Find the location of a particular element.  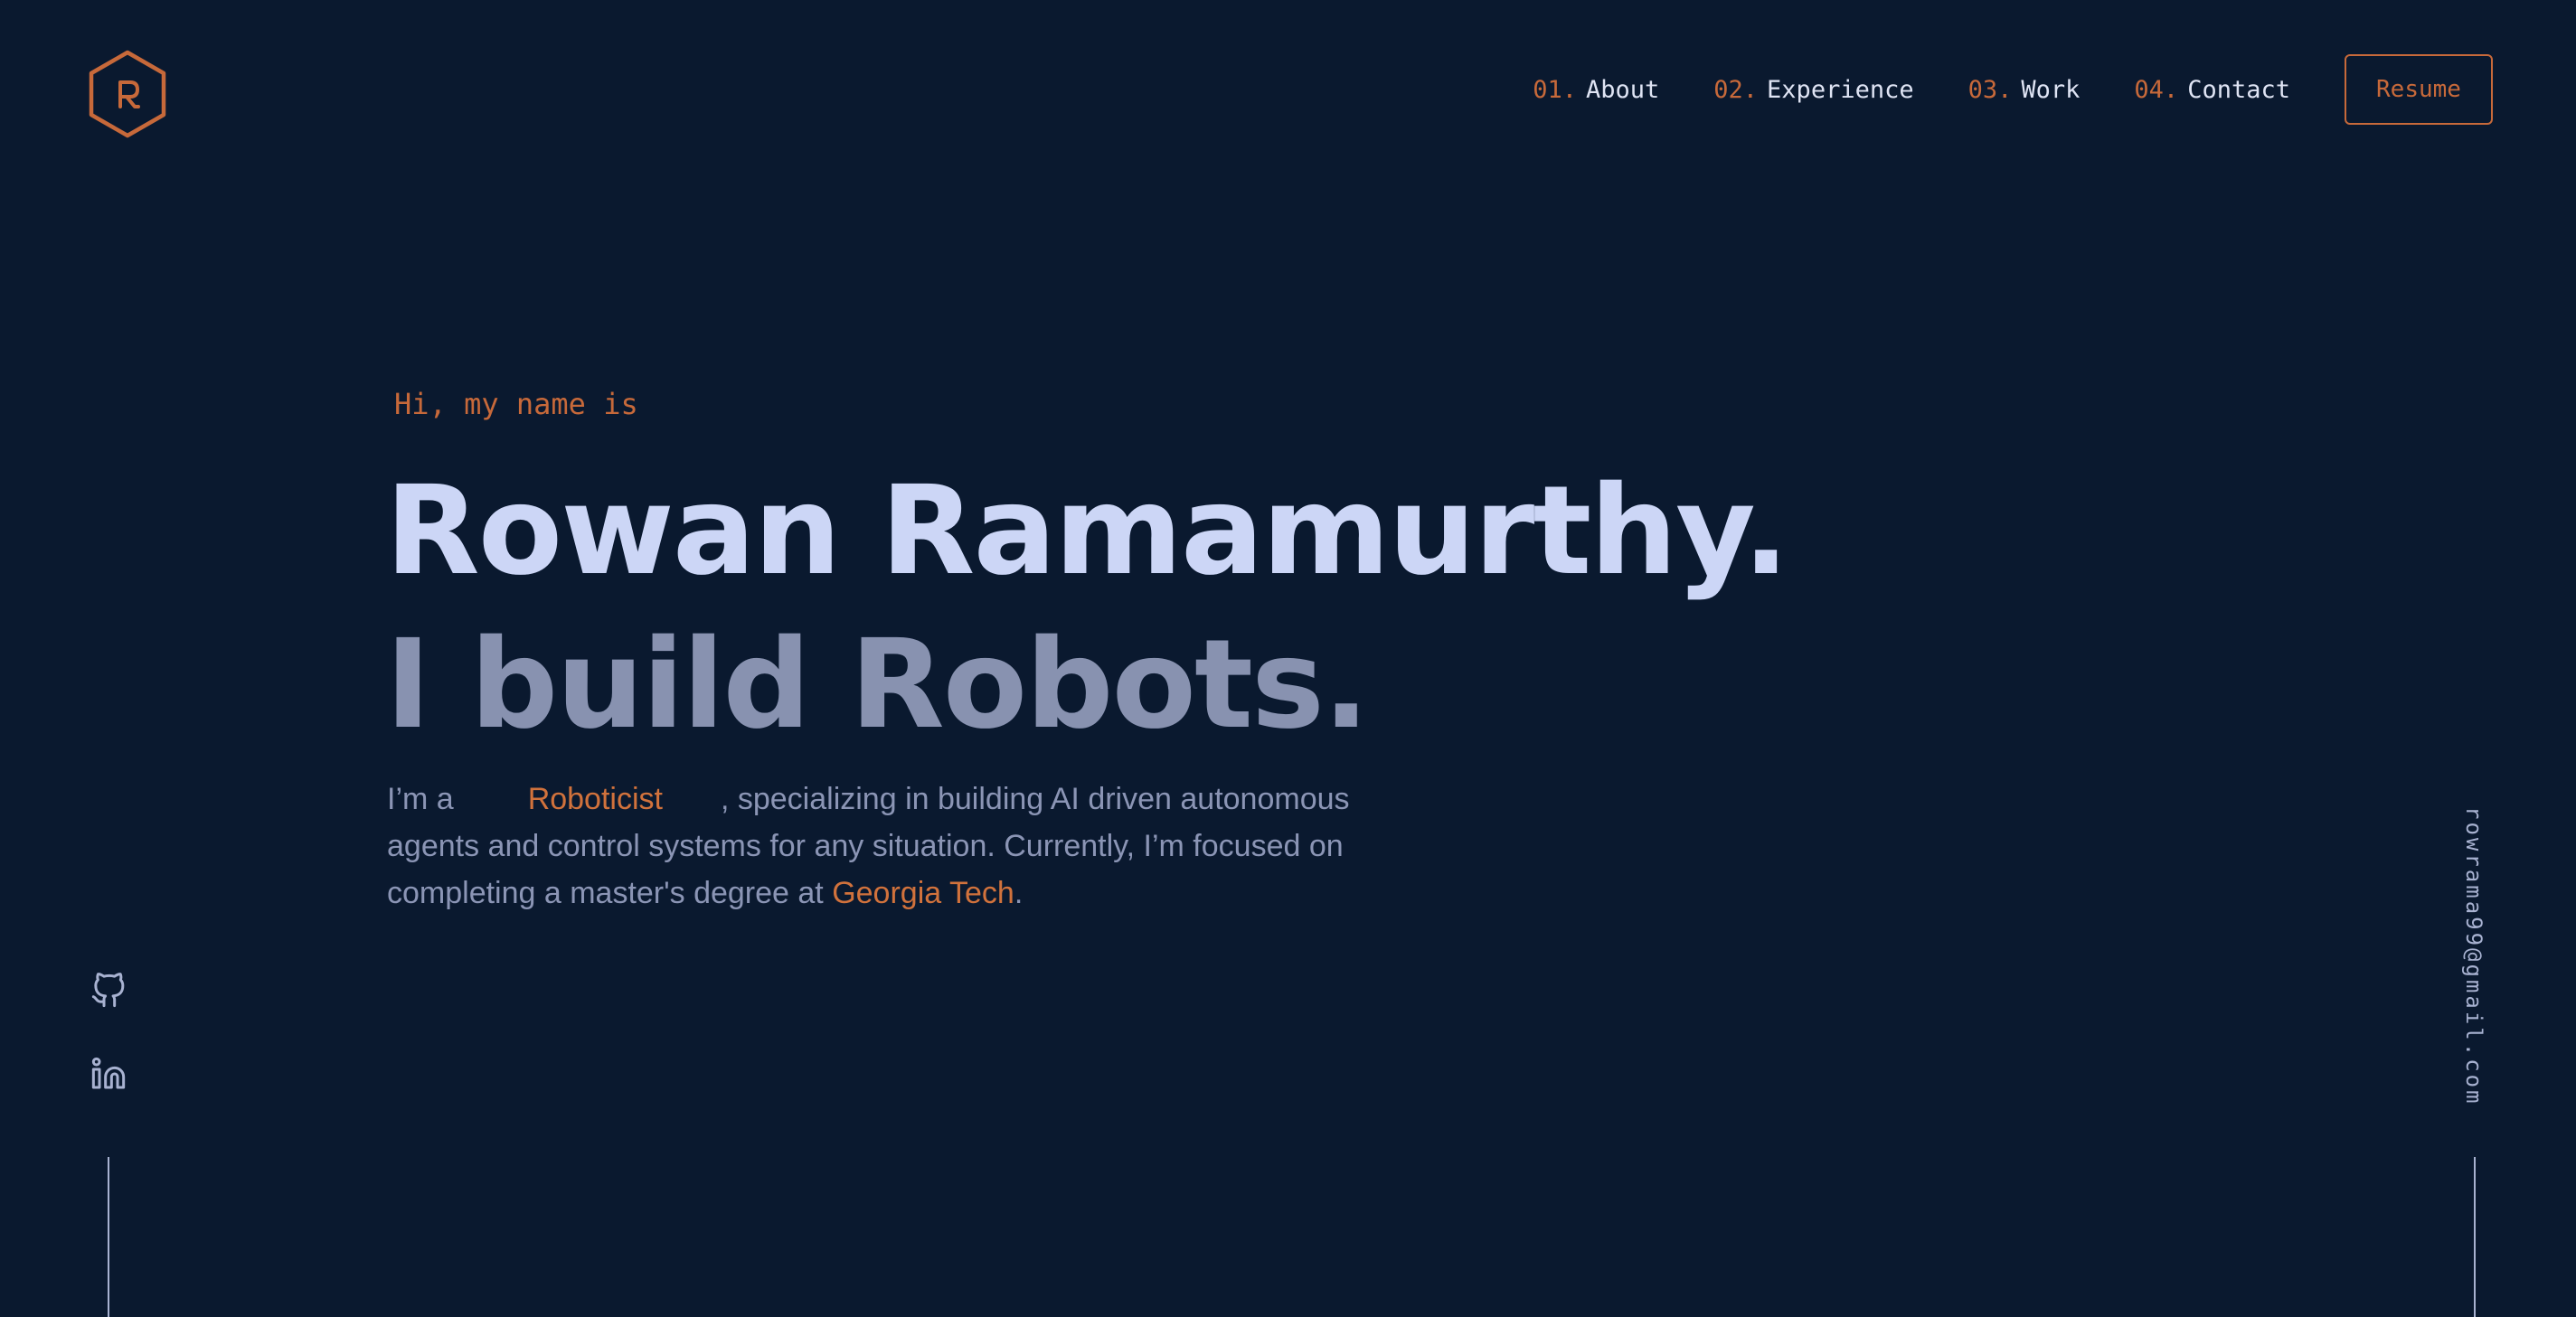

nav-item-experience: 02. Experience is located at coordinates (1813, 90).